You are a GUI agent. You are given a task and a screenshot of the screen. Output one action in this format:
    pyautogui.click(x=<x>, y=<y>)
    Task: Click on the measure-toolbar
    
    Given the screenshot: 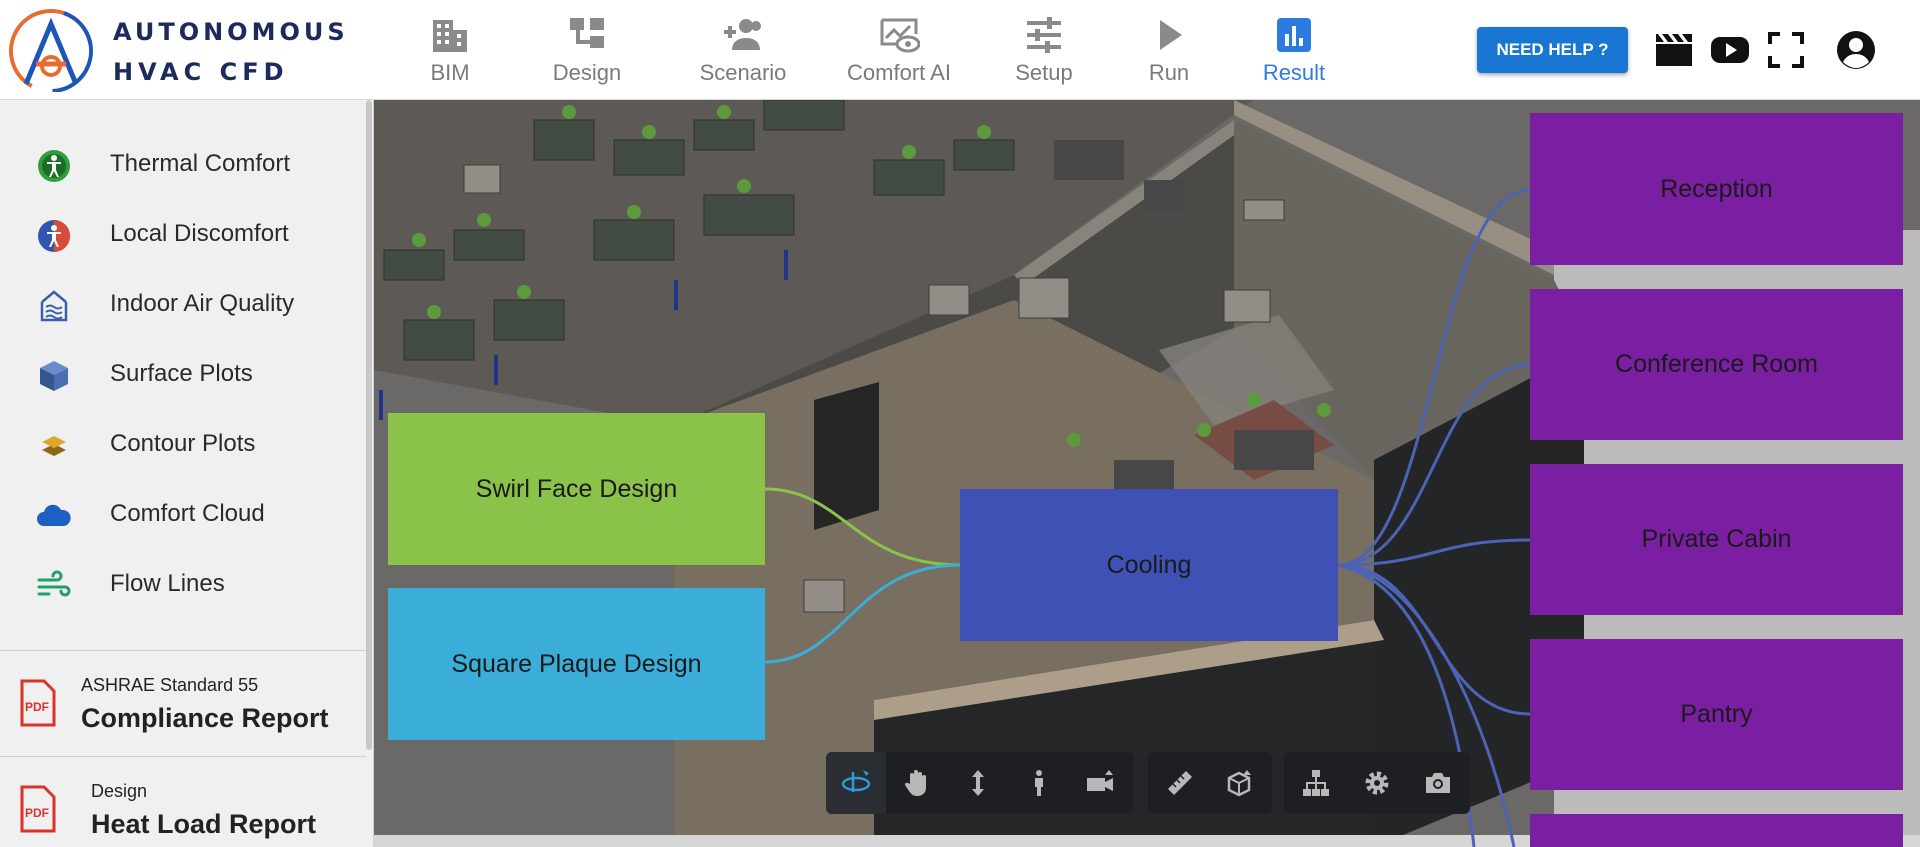 What is the action you would take?
    pyautogui.click(x=1210, y=783)
    